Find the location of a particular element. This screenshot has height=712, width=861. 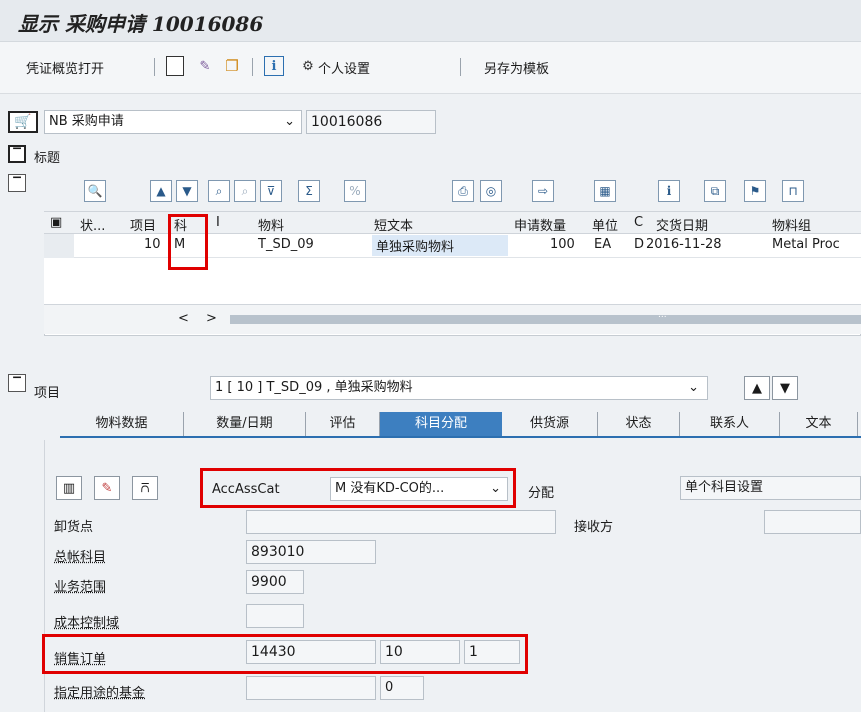

unloading-point-field is located at coordinates (401, 522).